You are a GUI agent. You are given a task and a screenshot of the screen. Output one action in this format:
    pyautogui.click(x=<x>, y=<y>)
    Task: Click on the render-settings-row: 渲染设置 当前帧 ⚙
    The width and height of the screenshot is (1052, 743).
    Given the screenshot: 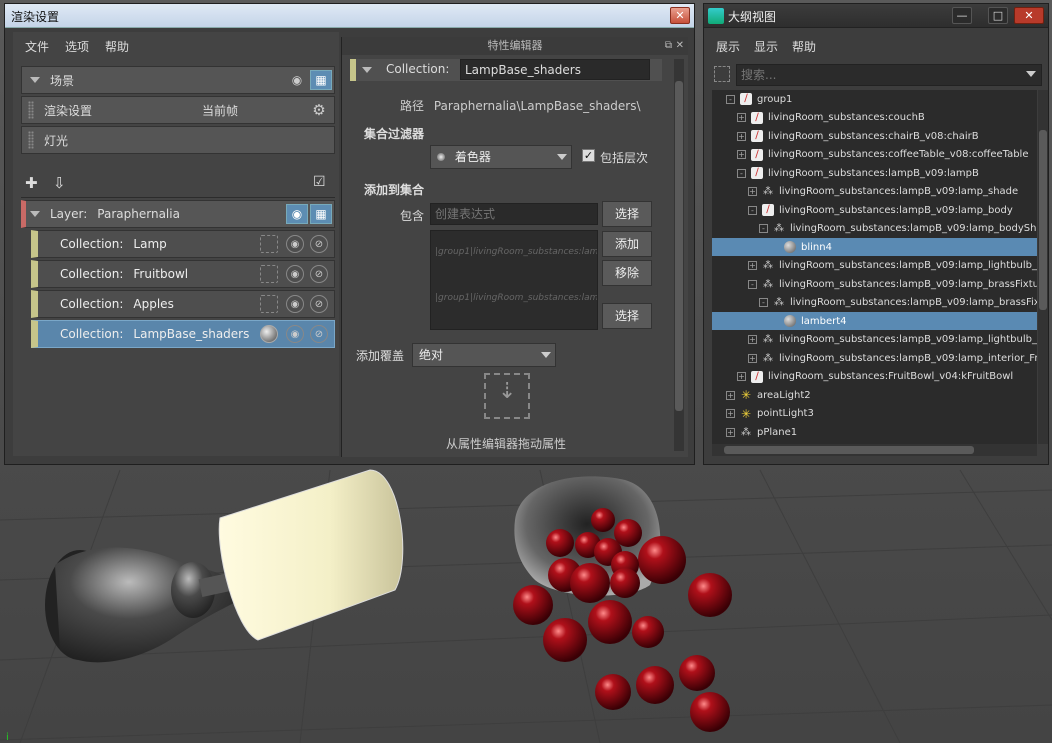 What is the action you would take?
    pyautogui.click(x=178, y=110)
    